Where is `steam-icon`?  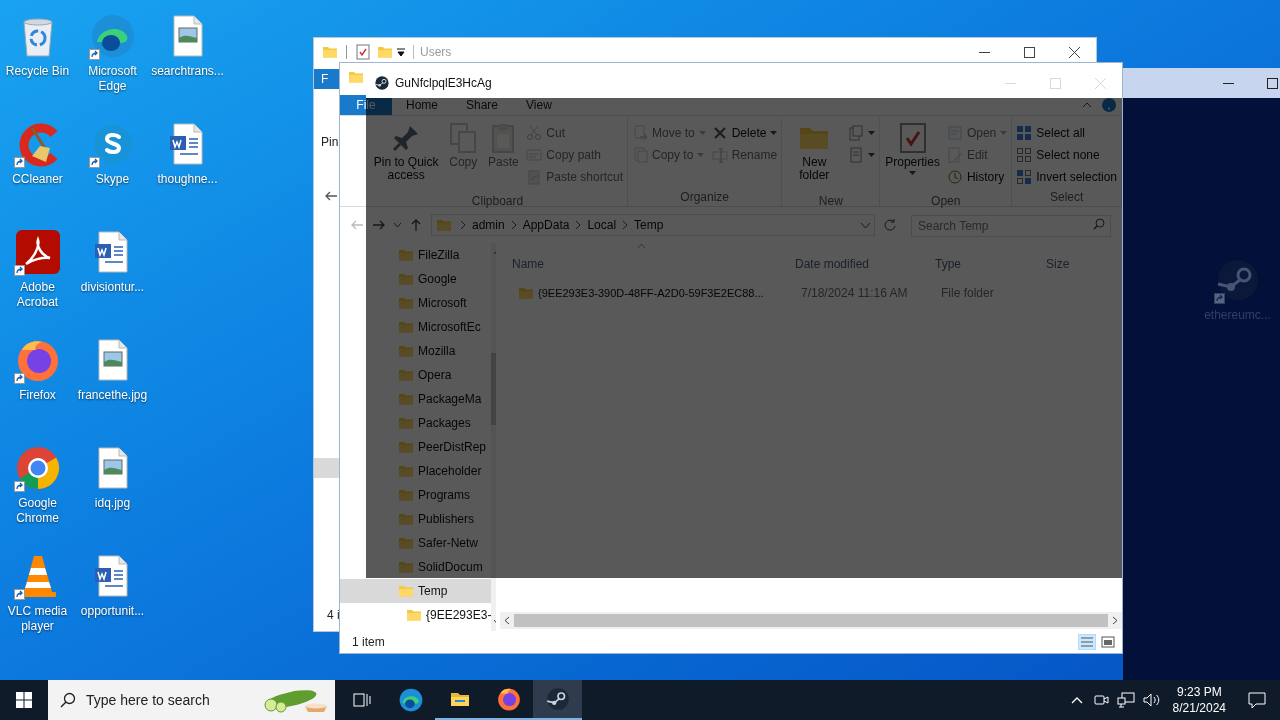 steam-icon is located at coordinates (557, 699).